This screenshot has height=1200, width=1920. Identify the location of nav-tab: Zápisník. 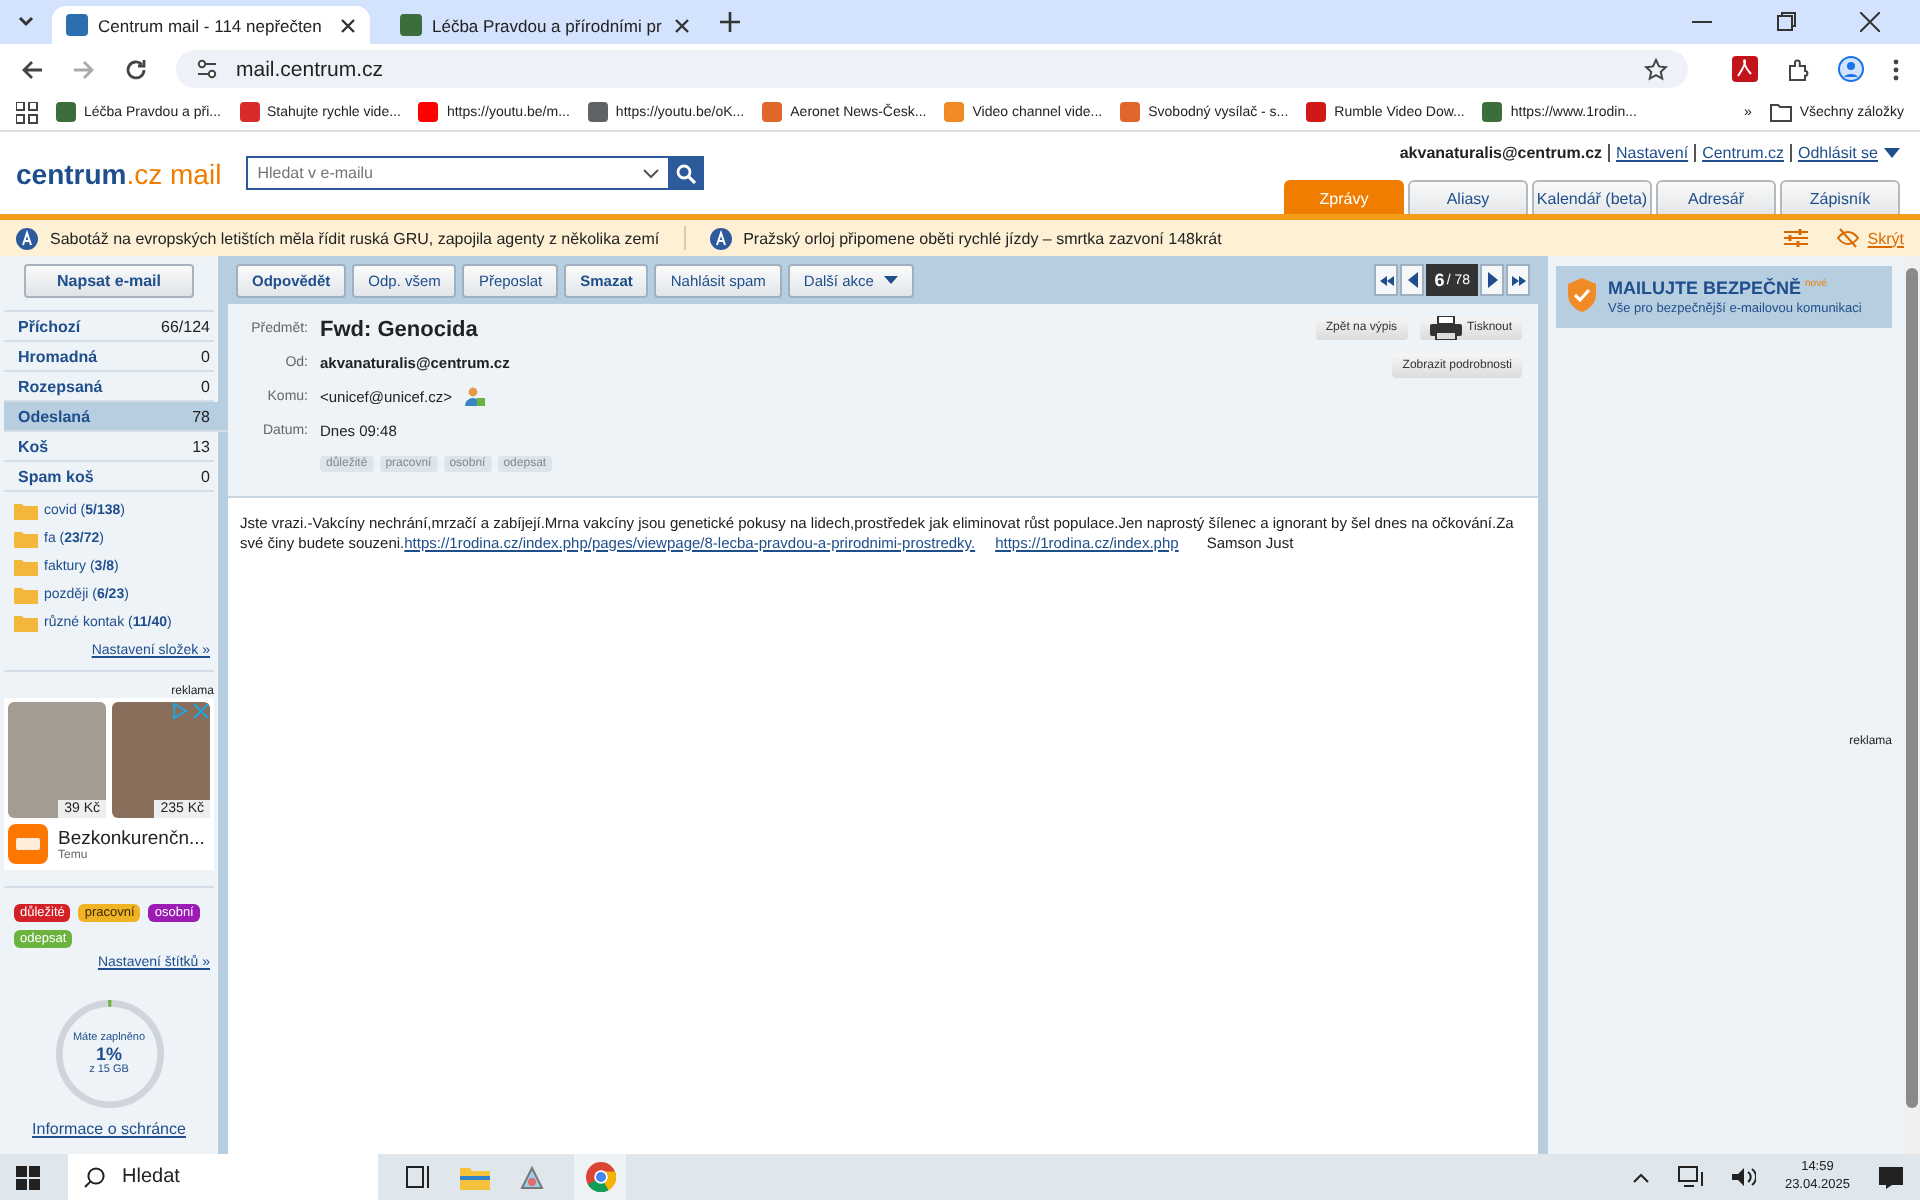
(1840, 197).